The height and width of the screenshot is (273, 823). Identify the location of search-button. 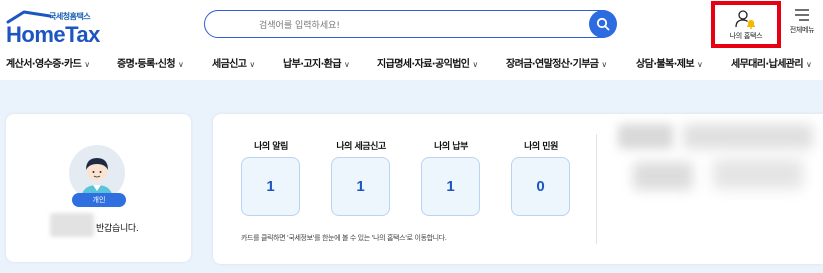
(603, 23).